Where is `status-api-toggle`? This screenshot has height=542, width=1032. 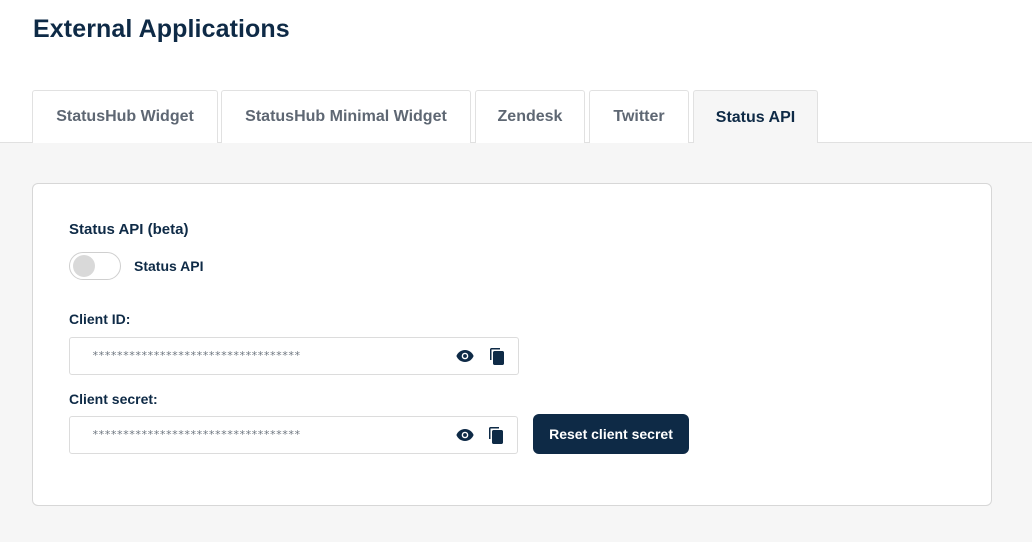 status-api-toggle is located at coordinates (95, 266).